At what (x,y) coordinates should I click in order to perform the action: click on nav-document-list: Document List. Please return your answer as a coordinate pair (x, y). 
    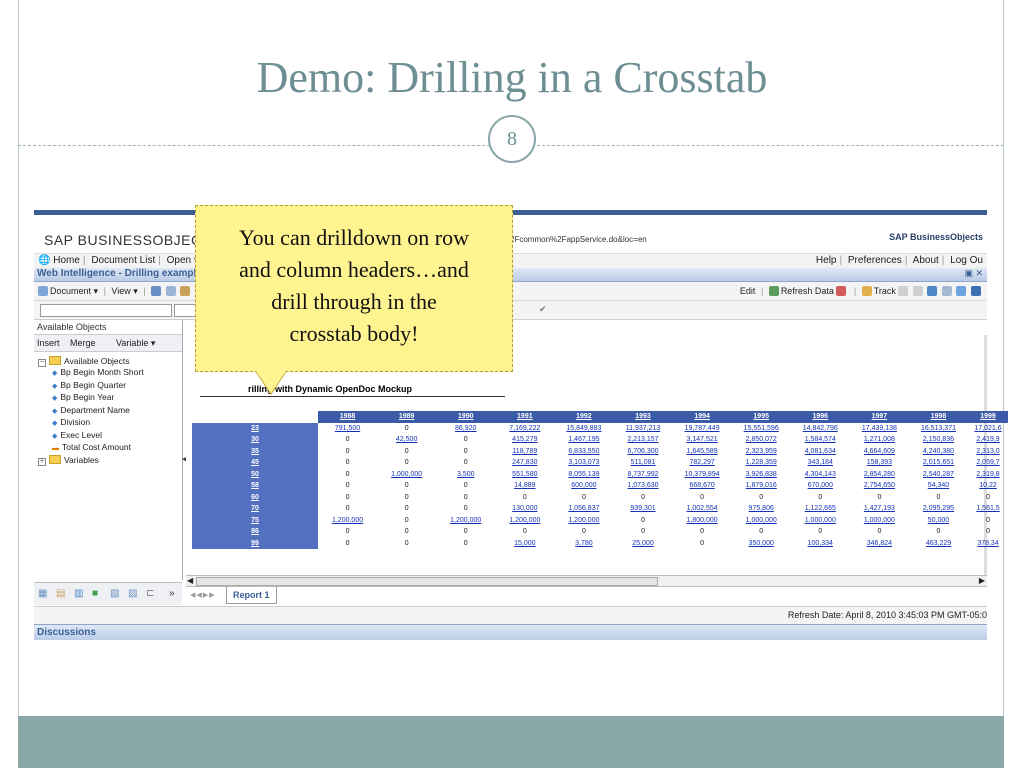
    Looking at the image, I should click on (123, 260).